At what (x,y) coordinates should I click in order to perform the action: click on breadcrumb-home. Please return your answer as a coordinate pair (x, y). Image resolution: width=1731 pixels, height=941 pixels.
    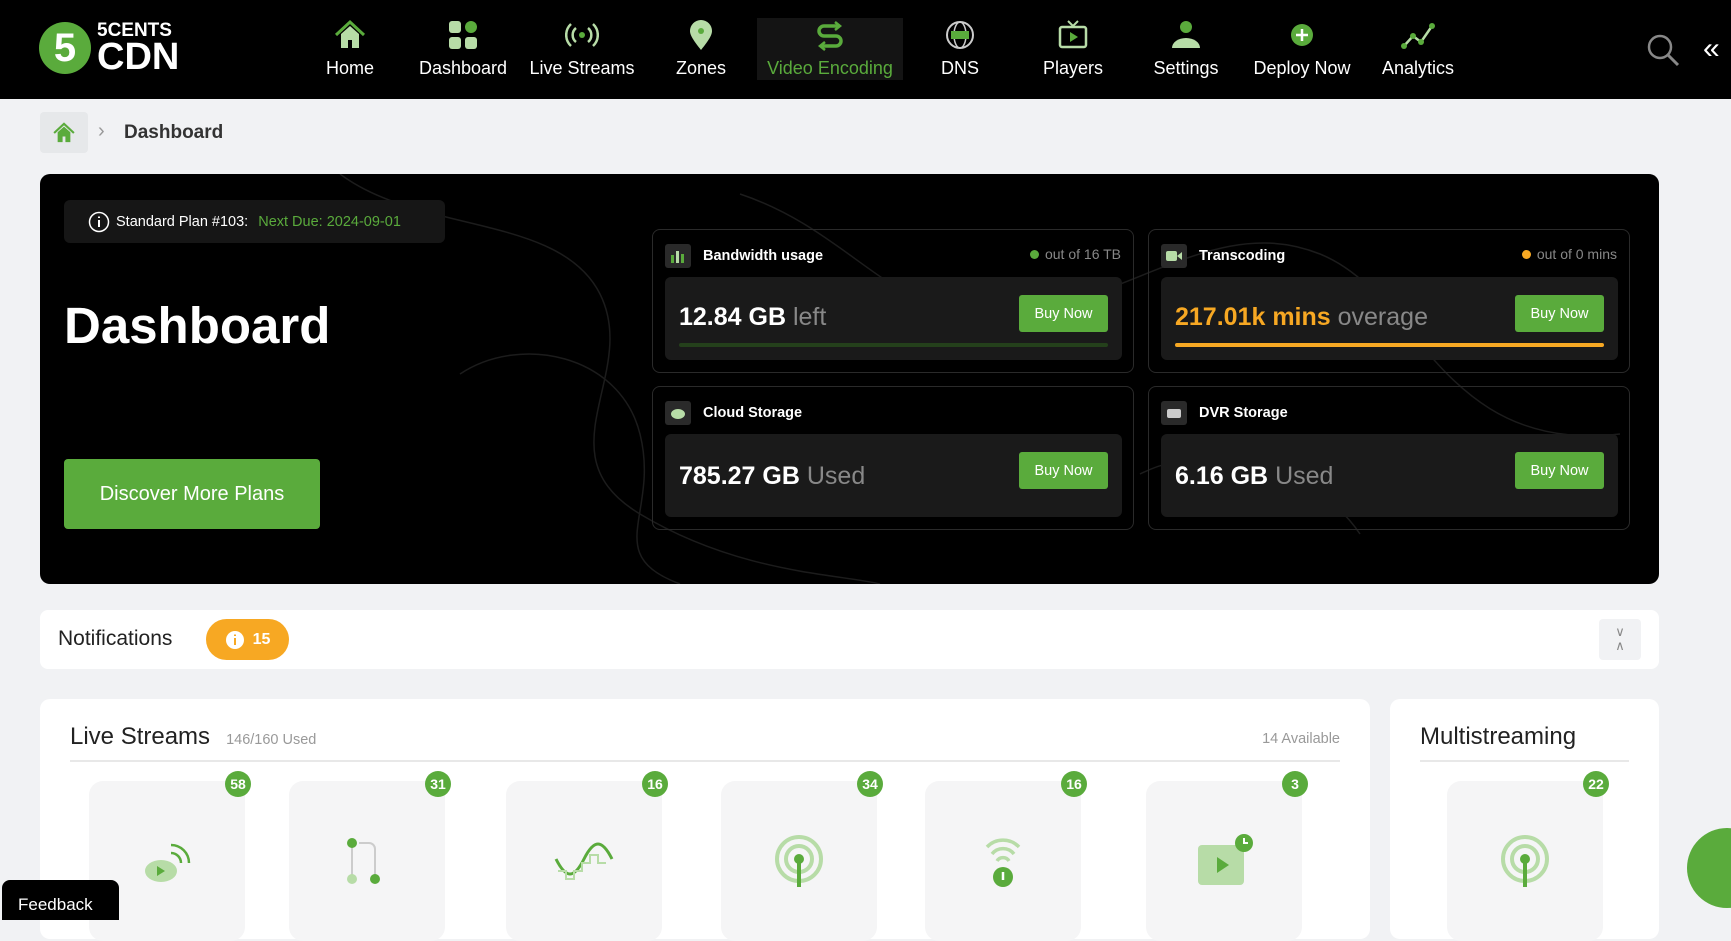
    Looking at the image, I should click on (64, 132).